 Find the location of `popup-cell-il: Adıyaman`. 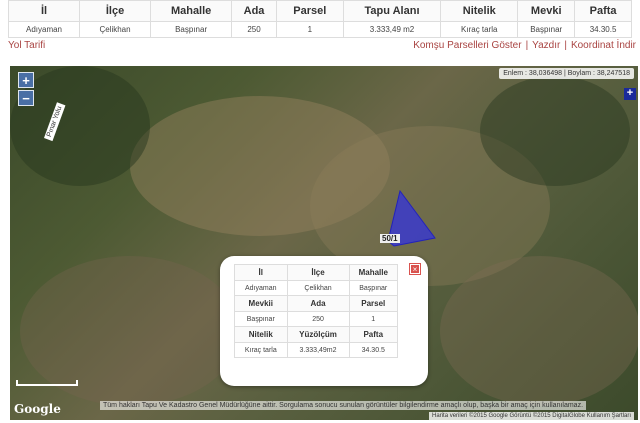

popup-cell-il: Adıyaman is located at coordinates (261, 288).